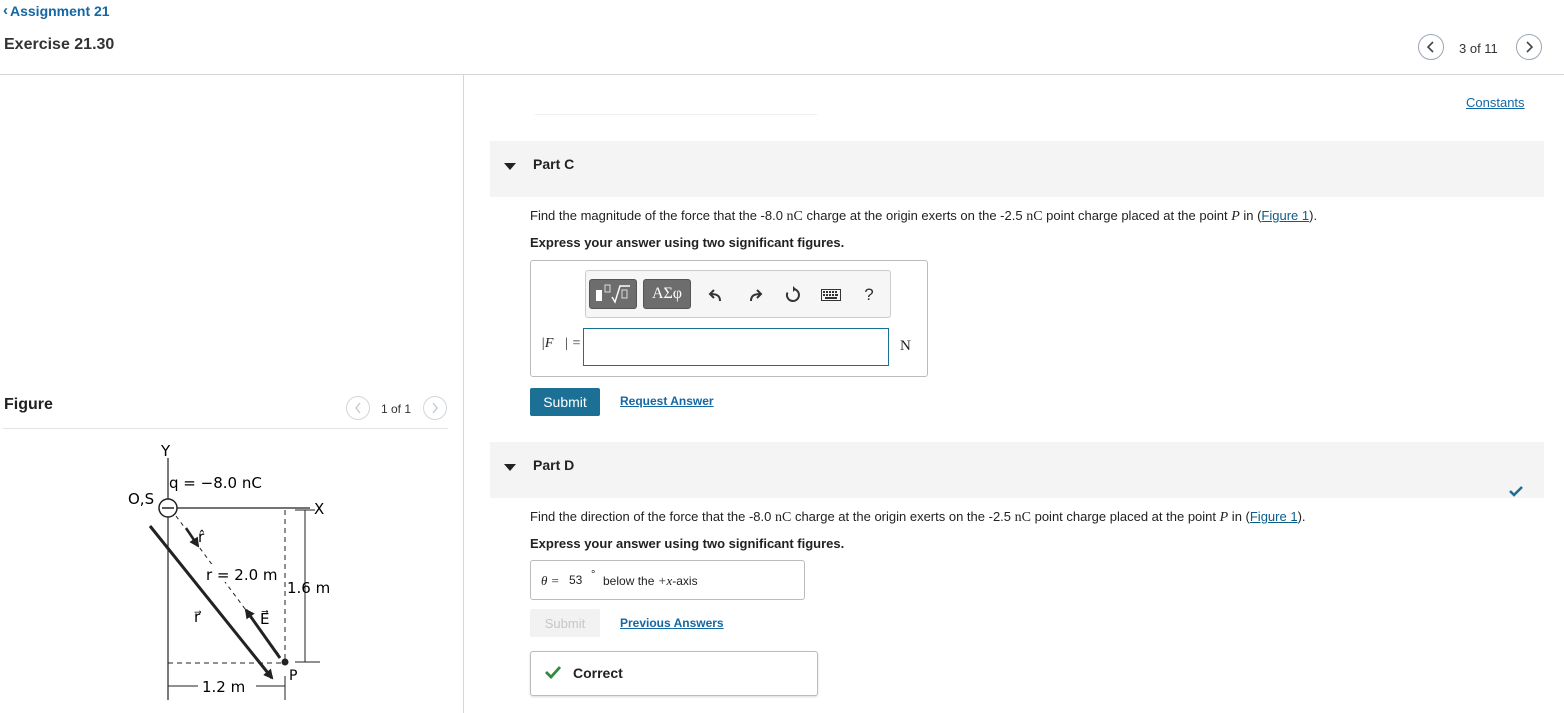  I want to click on figure-next-button, so click(435, 408).